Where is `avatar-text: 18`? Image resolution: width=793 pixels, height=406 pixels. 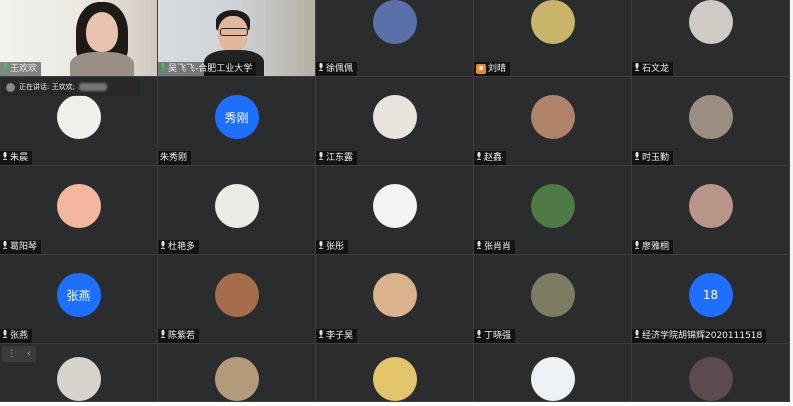
avatar-text: 18 is located at coordinates (710, 295).